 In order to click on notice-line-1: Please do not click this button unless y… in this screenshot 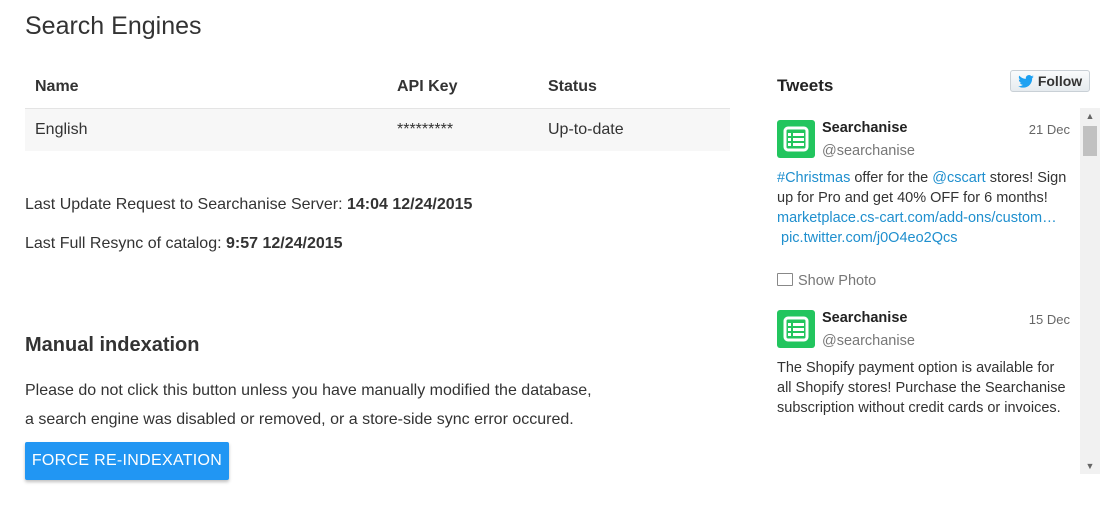, I will do `click(308, 390)`.